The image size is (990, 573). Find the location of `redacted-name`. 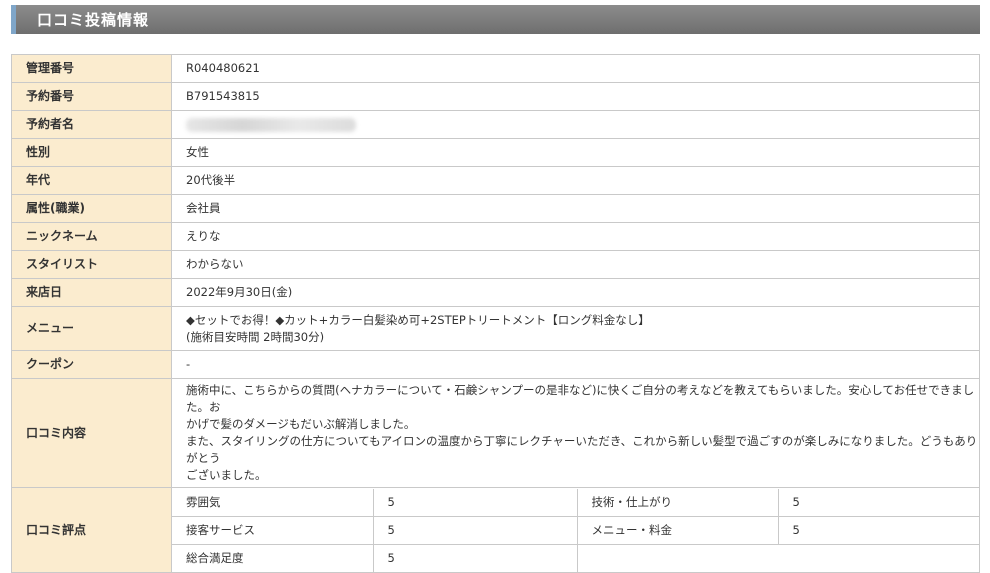

redacted-name is located at coordinates (271, 124).